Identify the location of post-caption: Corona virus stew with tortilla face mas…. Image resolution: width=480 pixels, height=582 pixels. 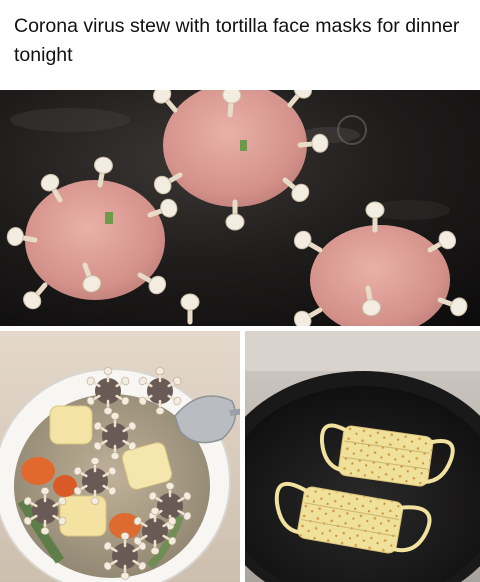
(237, 40).